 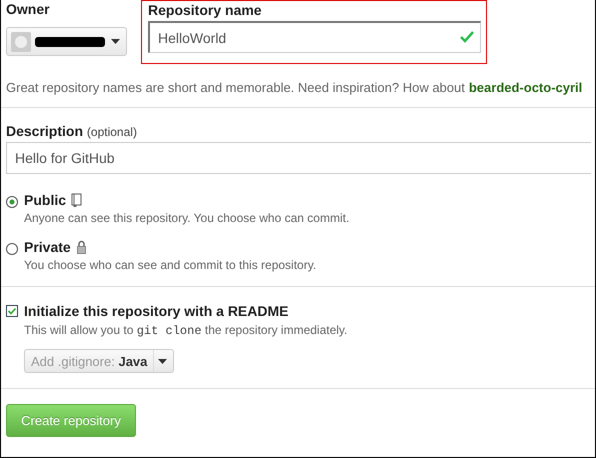 What do you see at coordinates (47, 247) in the screenshot?
I see `visibility-label: Private` at bounding box center [47, 247].